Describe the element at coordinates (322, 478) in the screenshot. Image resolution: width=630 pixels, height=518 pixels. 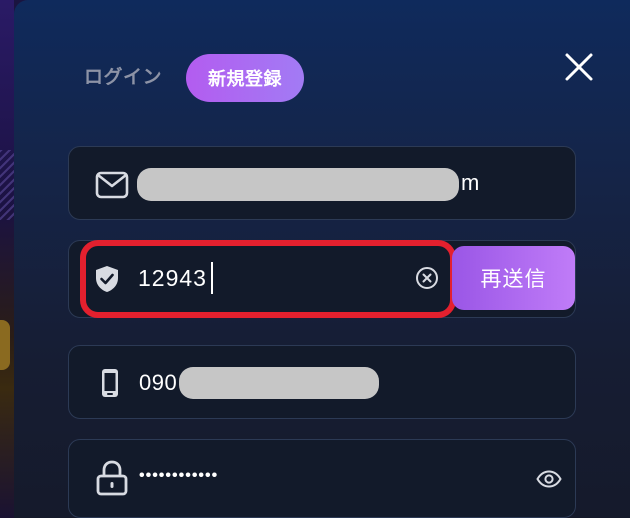
I see `password-field: ••••••••••••` at that location.